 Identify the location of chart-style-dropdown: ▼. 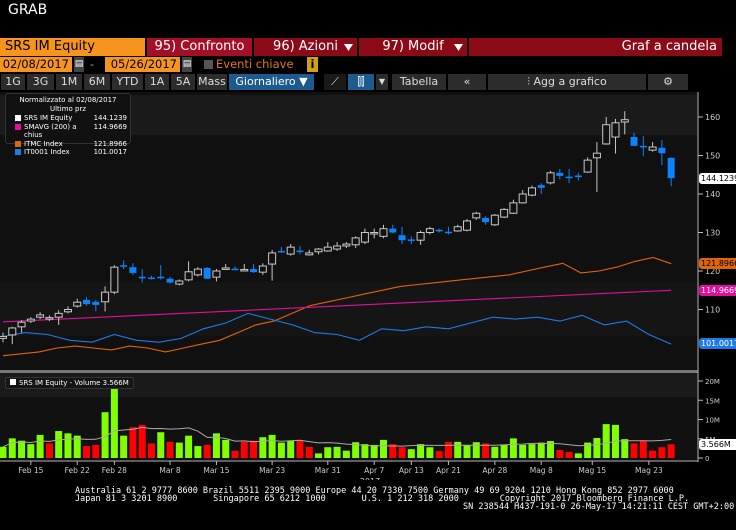
(382, 82).